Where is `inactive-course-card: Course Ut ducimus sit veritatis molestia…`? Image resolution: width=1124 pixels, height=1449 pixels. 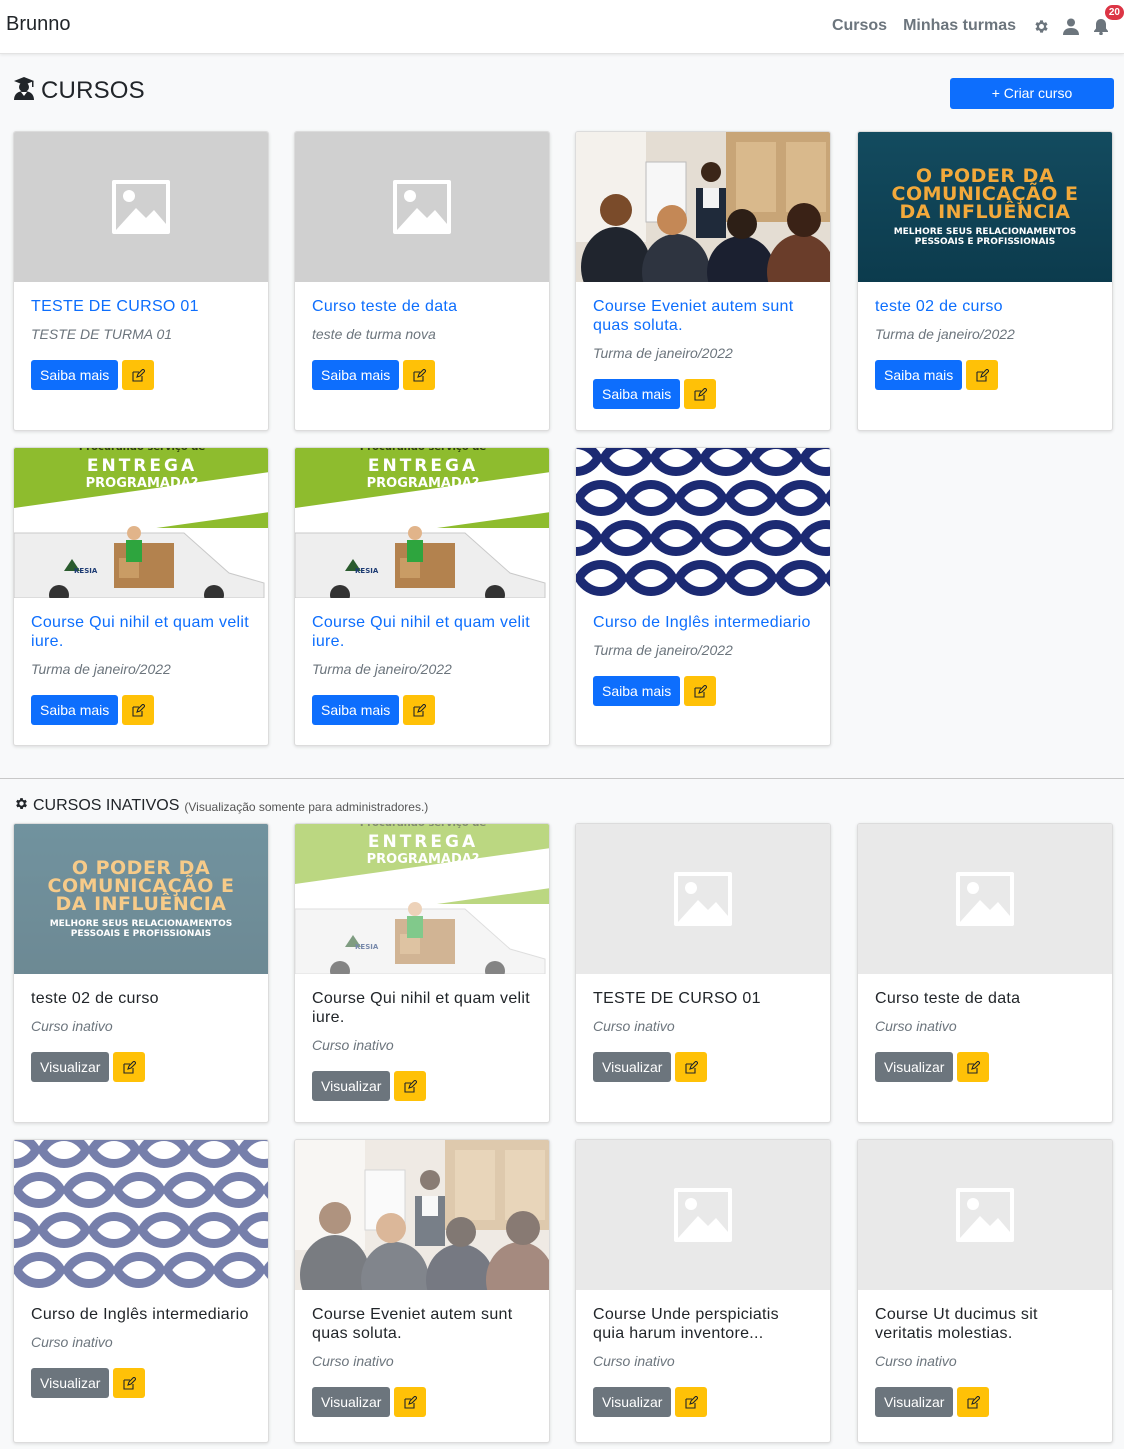
inactive-course-card: Course Ut ducimus sit veritatis molestia… is located at coordinates (985, 1291).